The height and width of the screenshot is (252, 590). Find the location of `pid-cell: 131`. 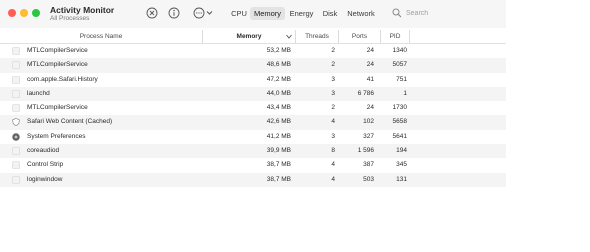

pid-cell: 131 is located at coordinates (401, 179).